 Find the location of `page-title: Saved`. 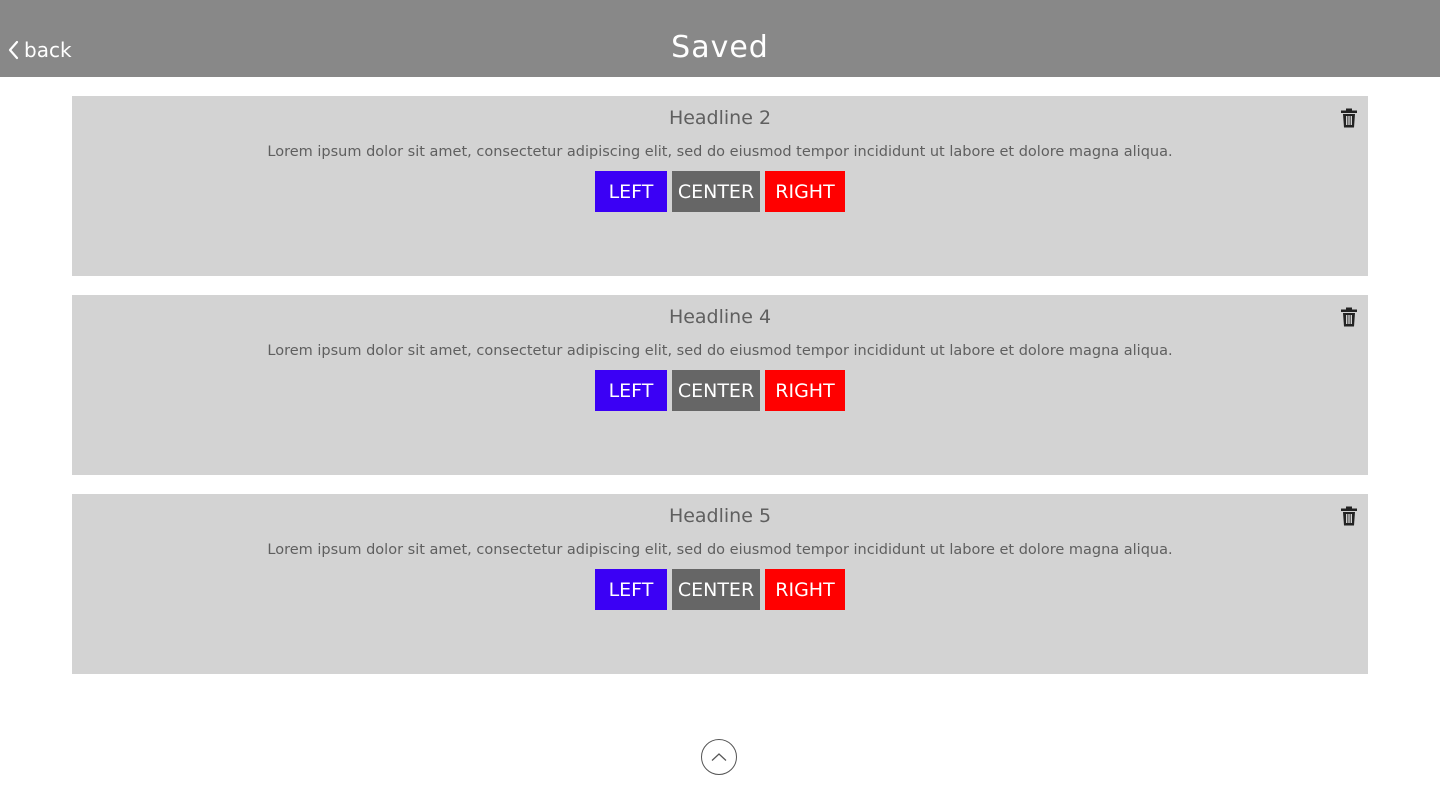

page-title: Saved is located at coordinates (720, 47).